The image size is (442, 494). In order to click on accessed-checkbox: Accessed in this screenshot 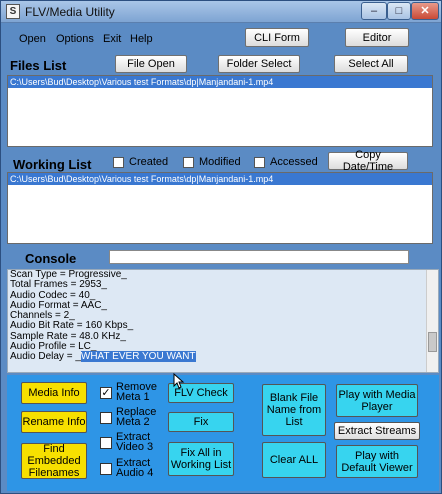, I will do `click(286, 162)`.